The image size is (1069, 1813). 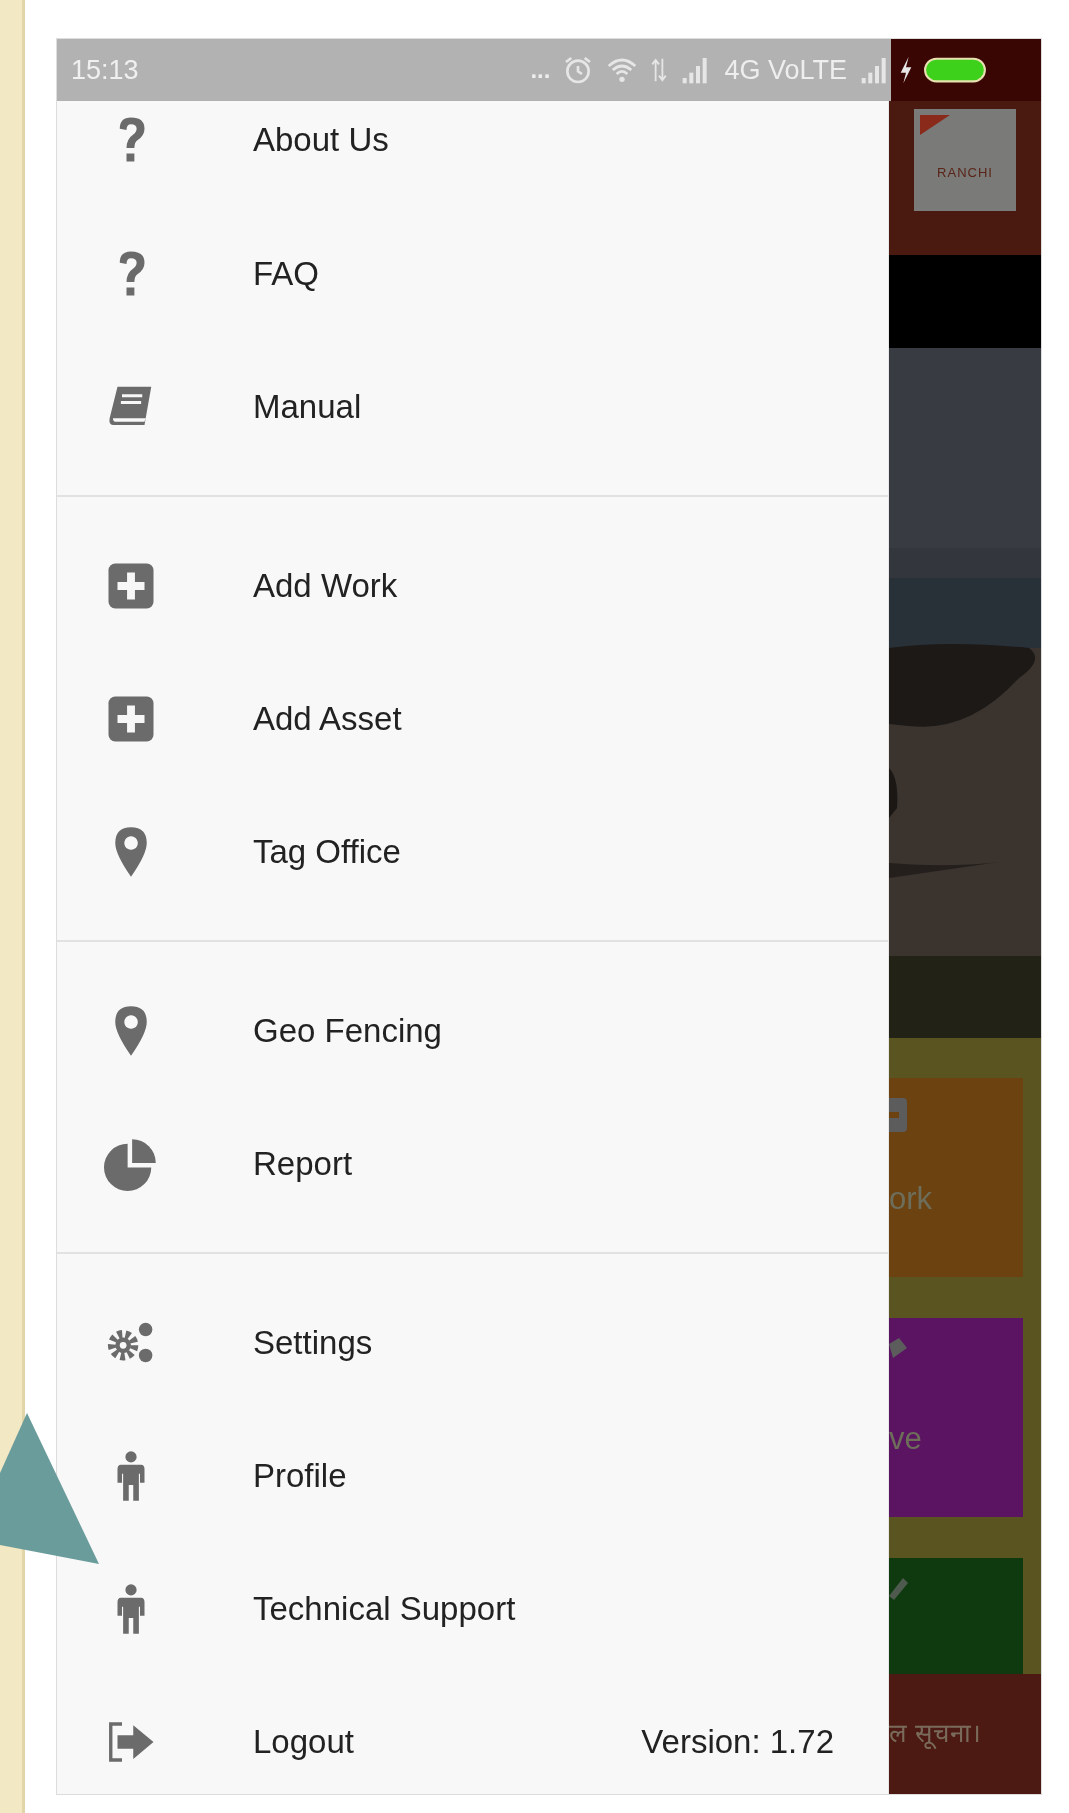 I want to click on menu-item-label: Geo Fencing, so click(x=347, y=1030).